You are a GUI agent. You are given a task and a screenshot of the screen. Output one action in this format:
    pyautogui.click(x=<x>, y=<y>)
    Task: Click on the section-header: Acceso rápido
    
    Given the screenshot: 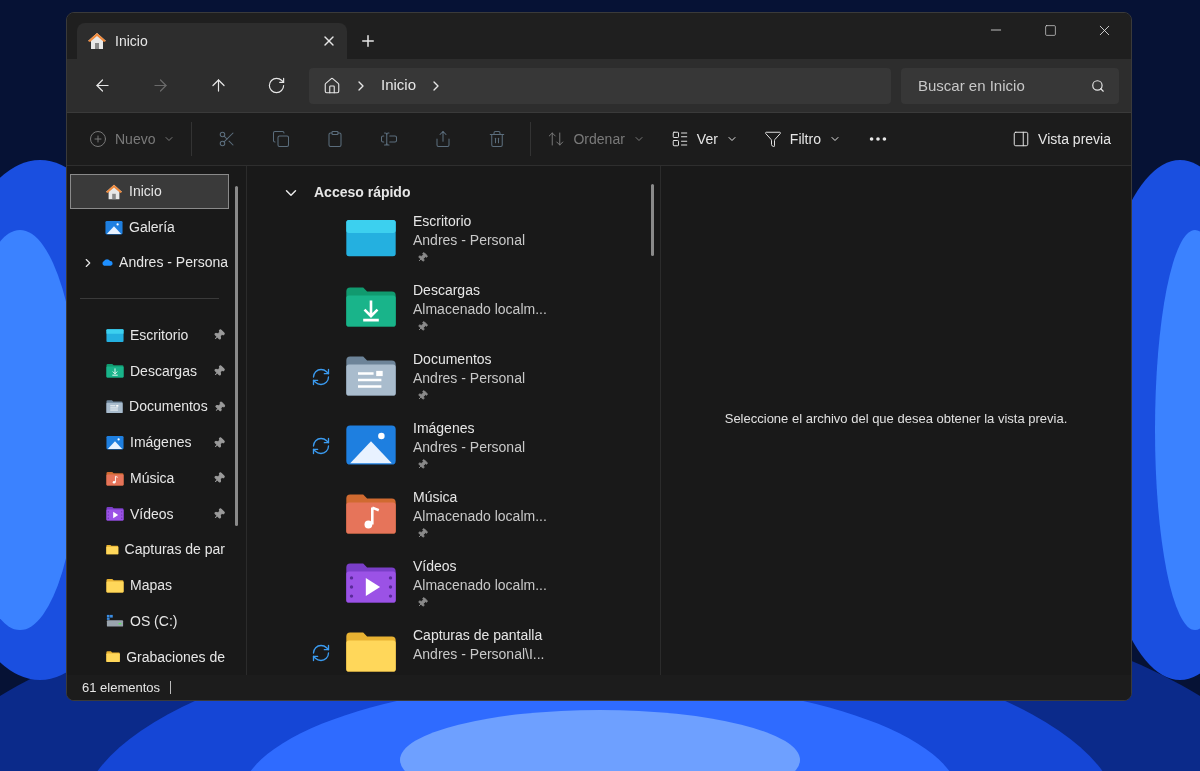 What is the action you would take?
    pyautogui.click(x=449, y=192)
    